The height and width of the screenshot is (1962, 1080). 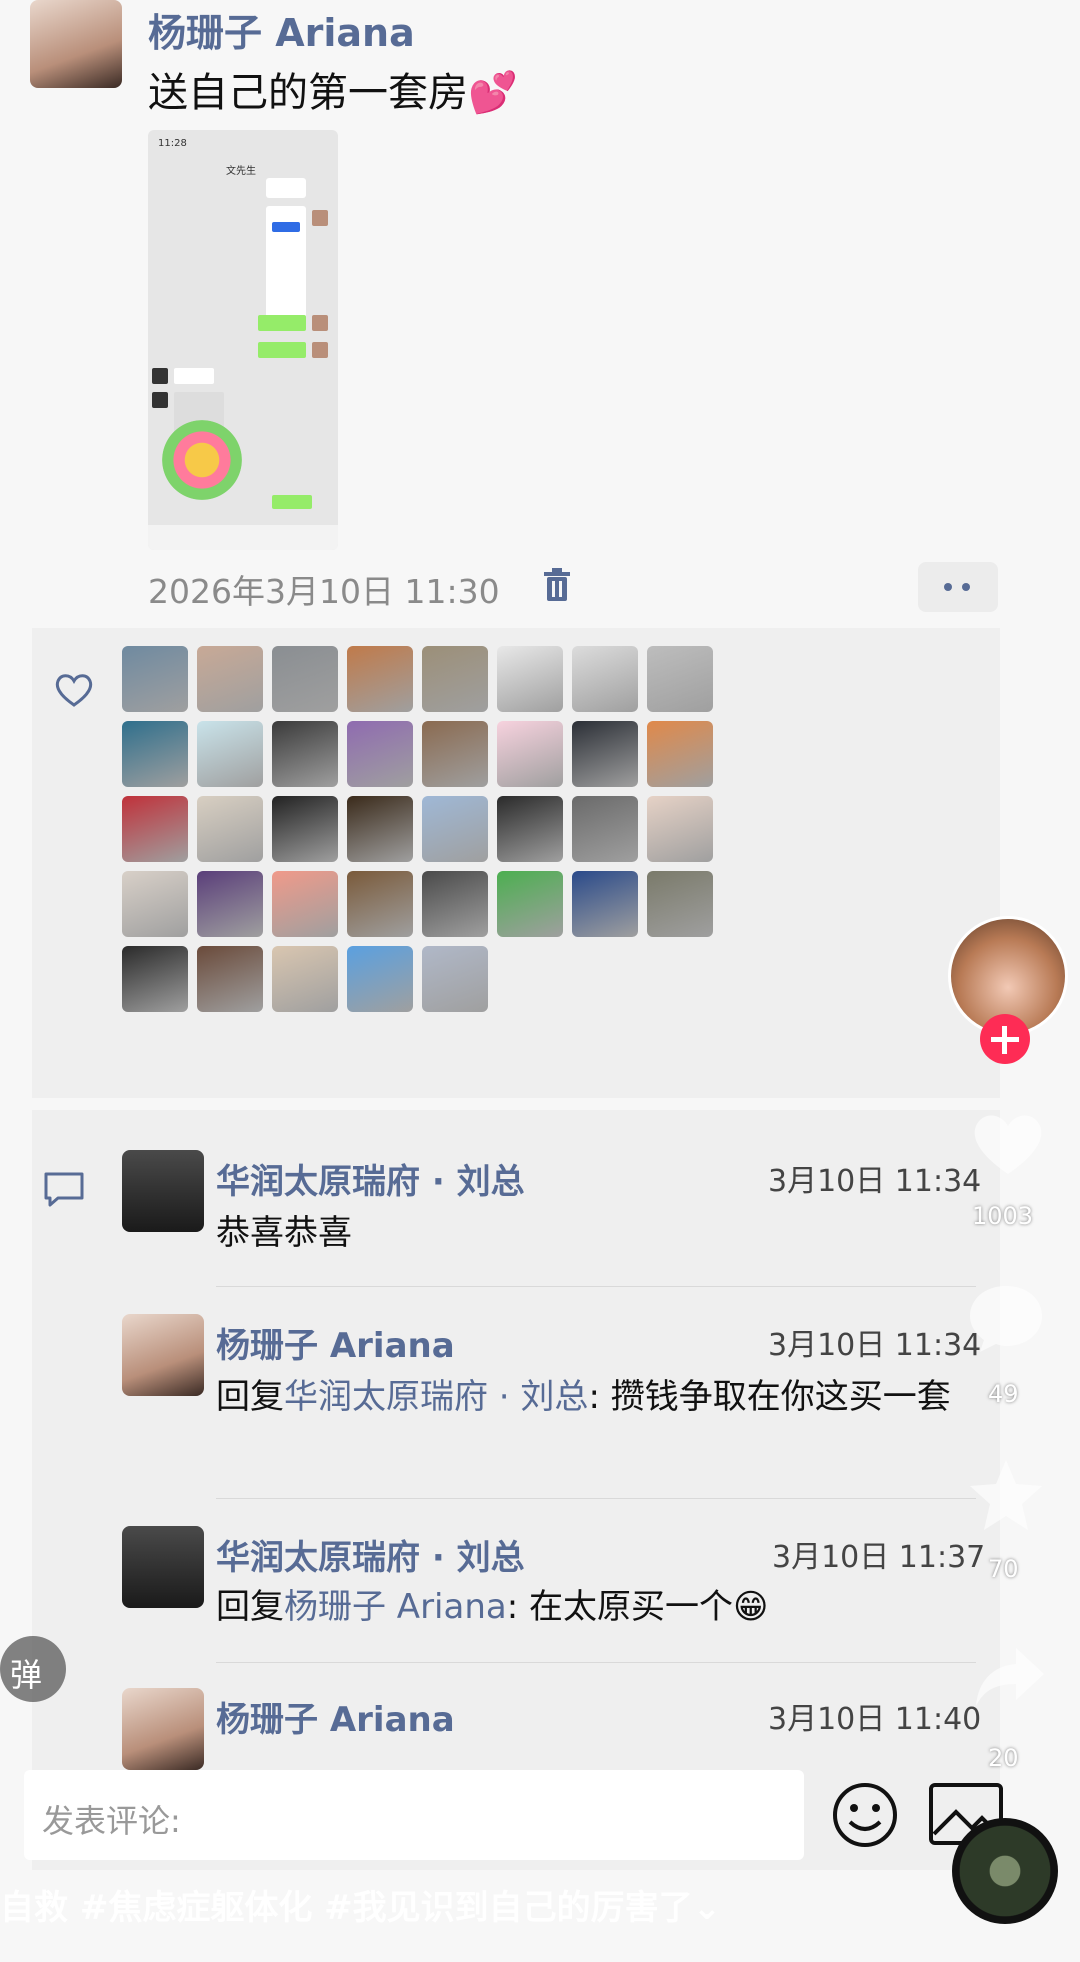 What do you see at coordinates (1008, 1144) in the screenshot?
I see `like-heart-icon` at bounding box center [1008, 1144].